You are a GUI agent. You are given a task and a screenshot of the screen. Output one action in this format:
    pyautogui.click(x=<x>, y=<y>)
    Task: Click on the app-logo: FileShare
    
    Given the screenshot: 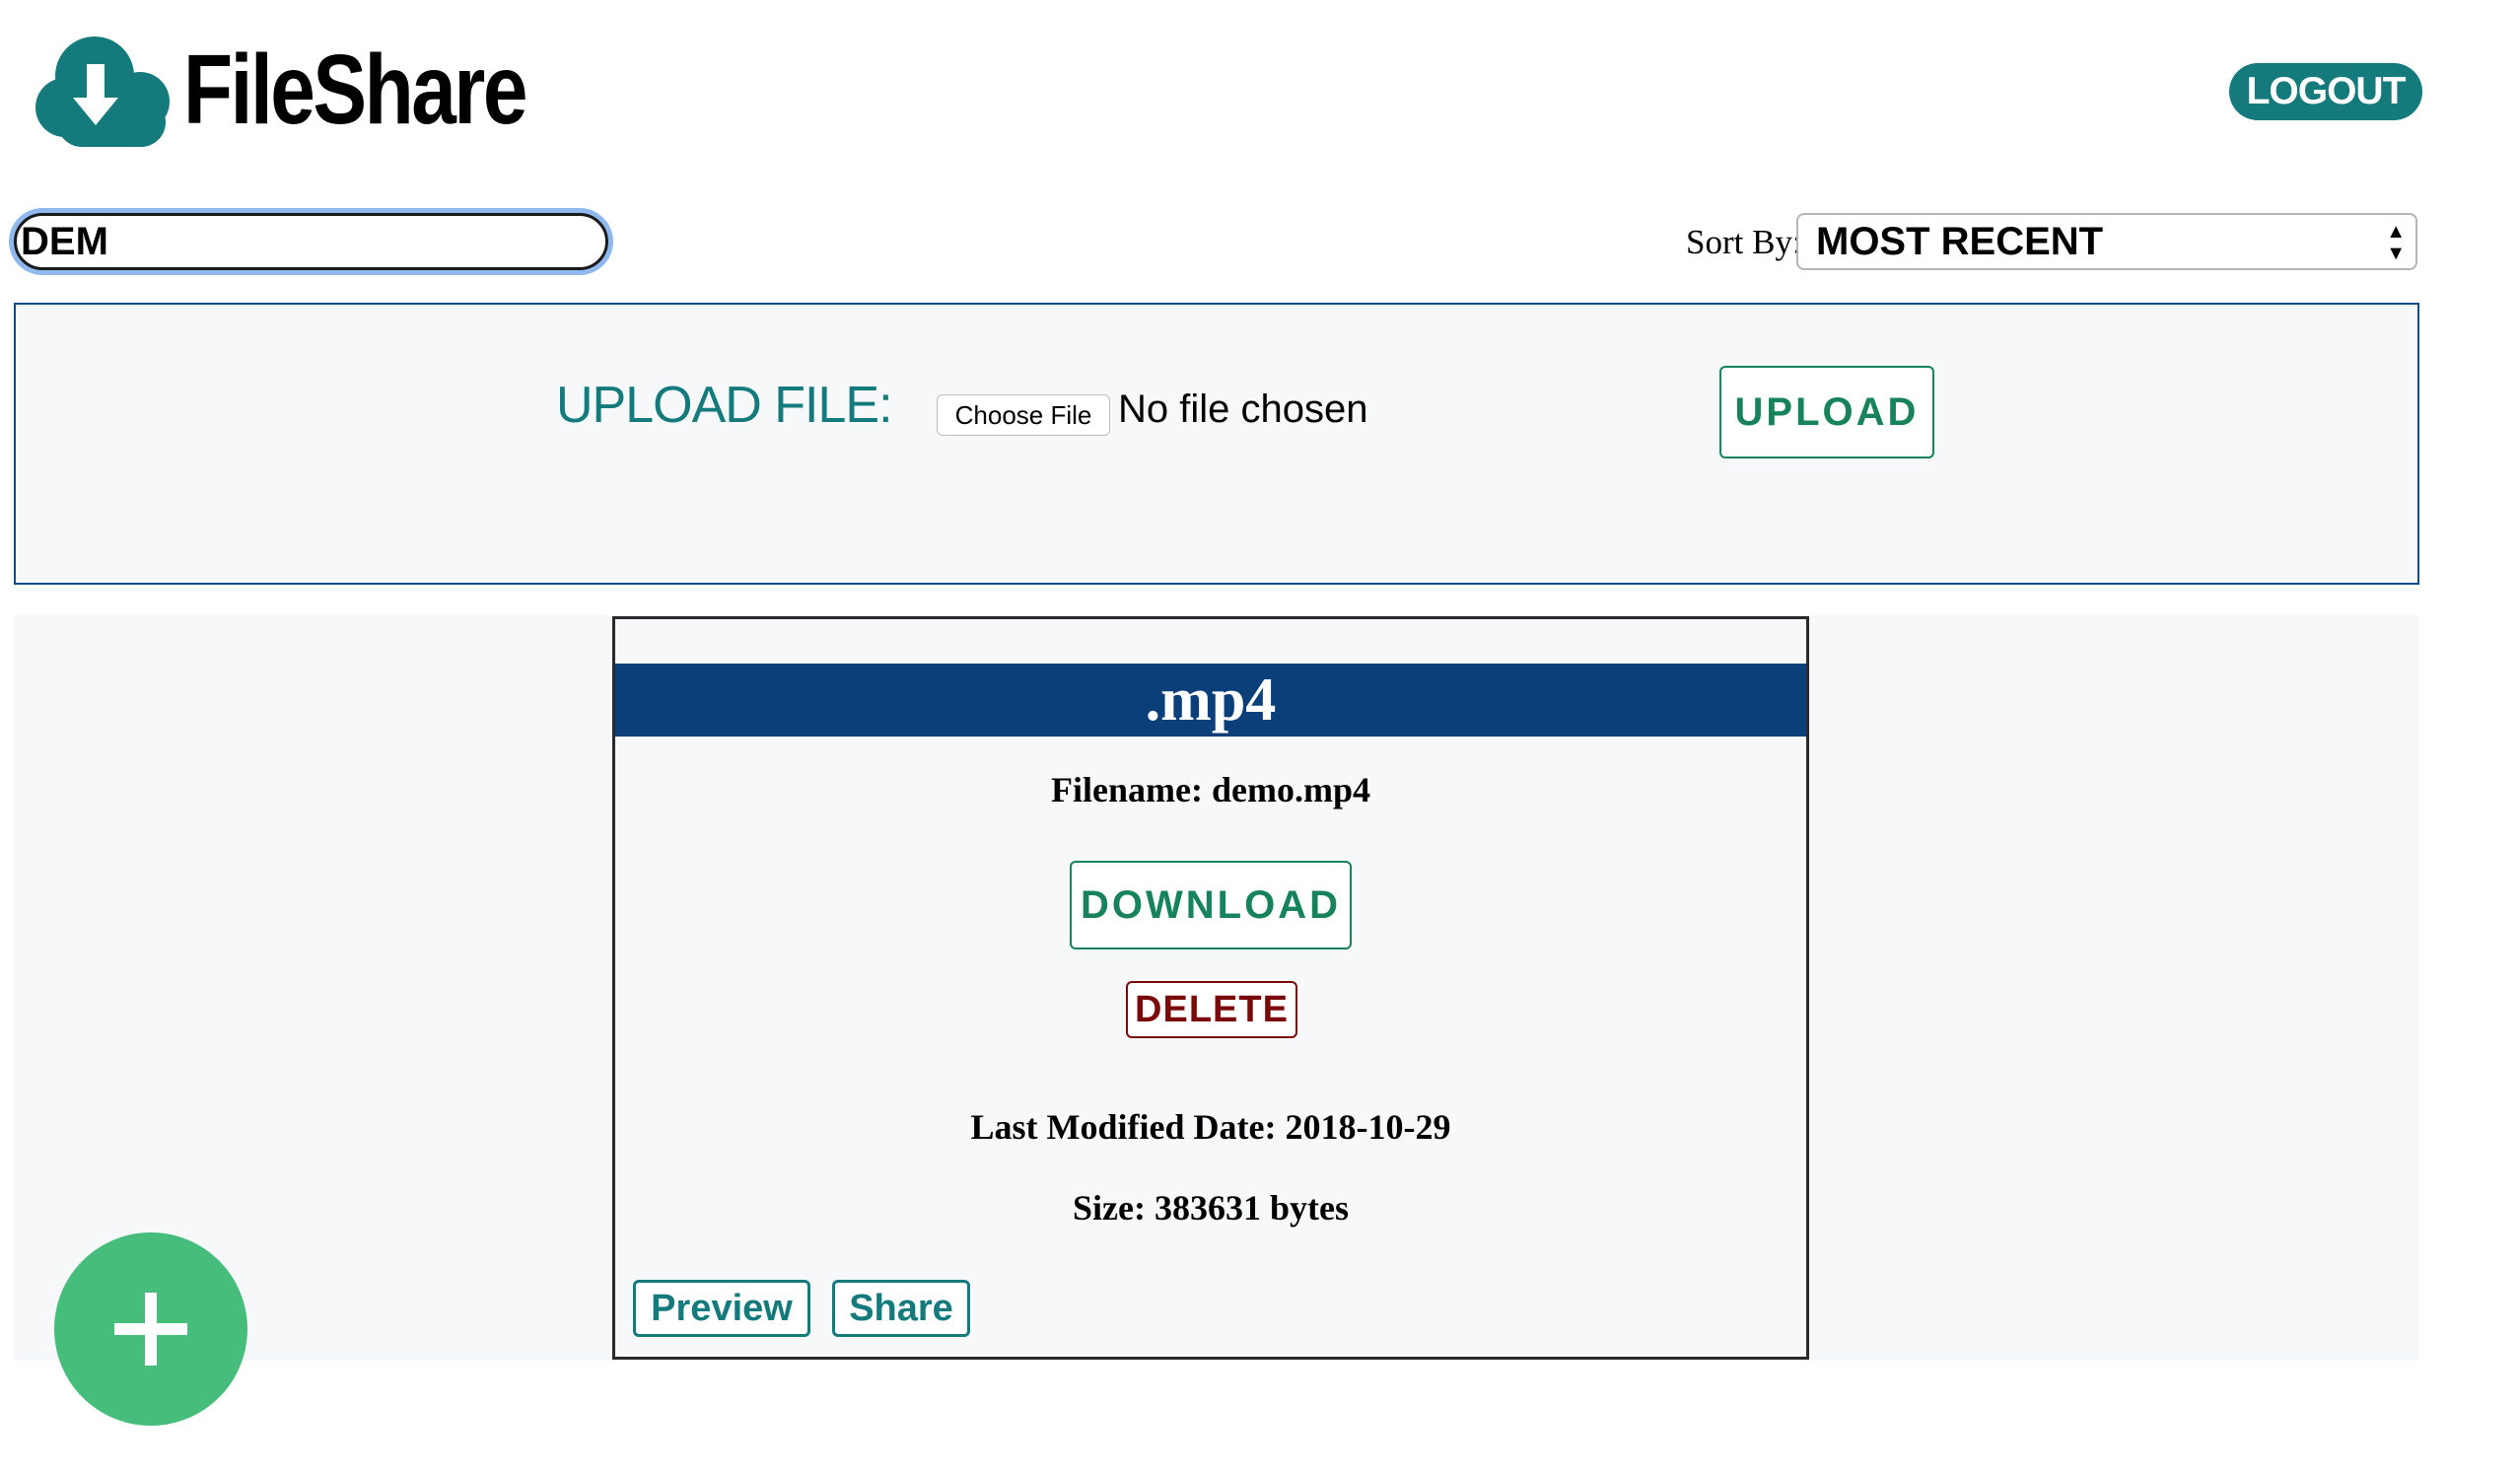 What is the action you would take?
    pyautogui.click(x=317, y=90)
    